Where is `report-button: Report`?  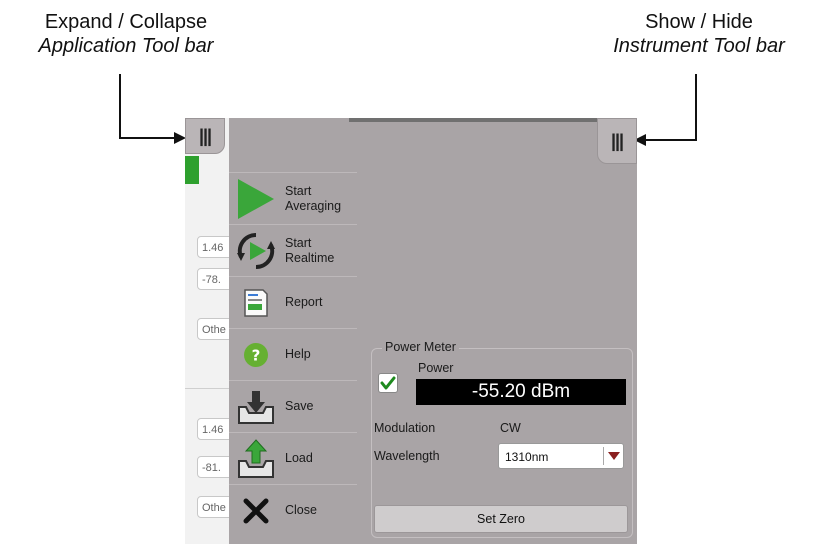 report-button: Report is located at coordinates (293, 302).